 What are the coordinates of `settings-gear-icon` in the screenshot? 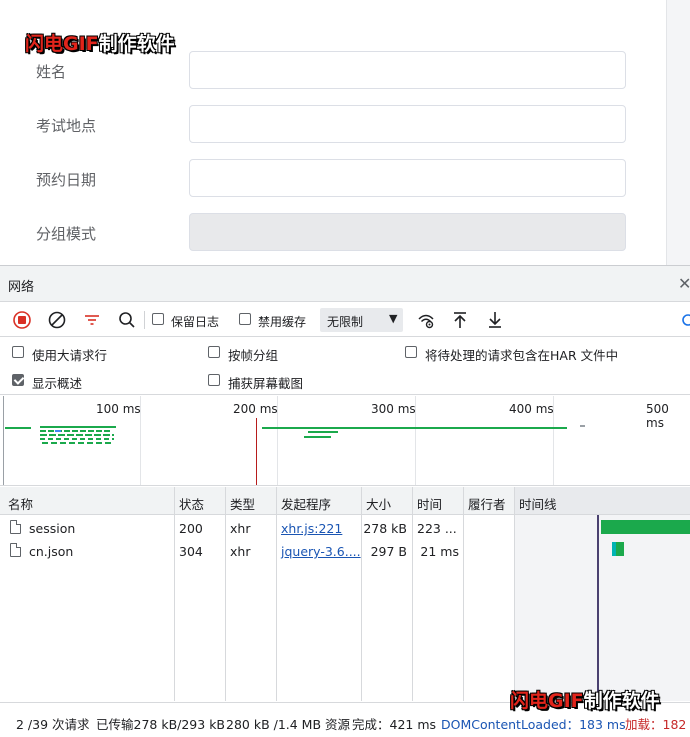 It's located at (684, 320).